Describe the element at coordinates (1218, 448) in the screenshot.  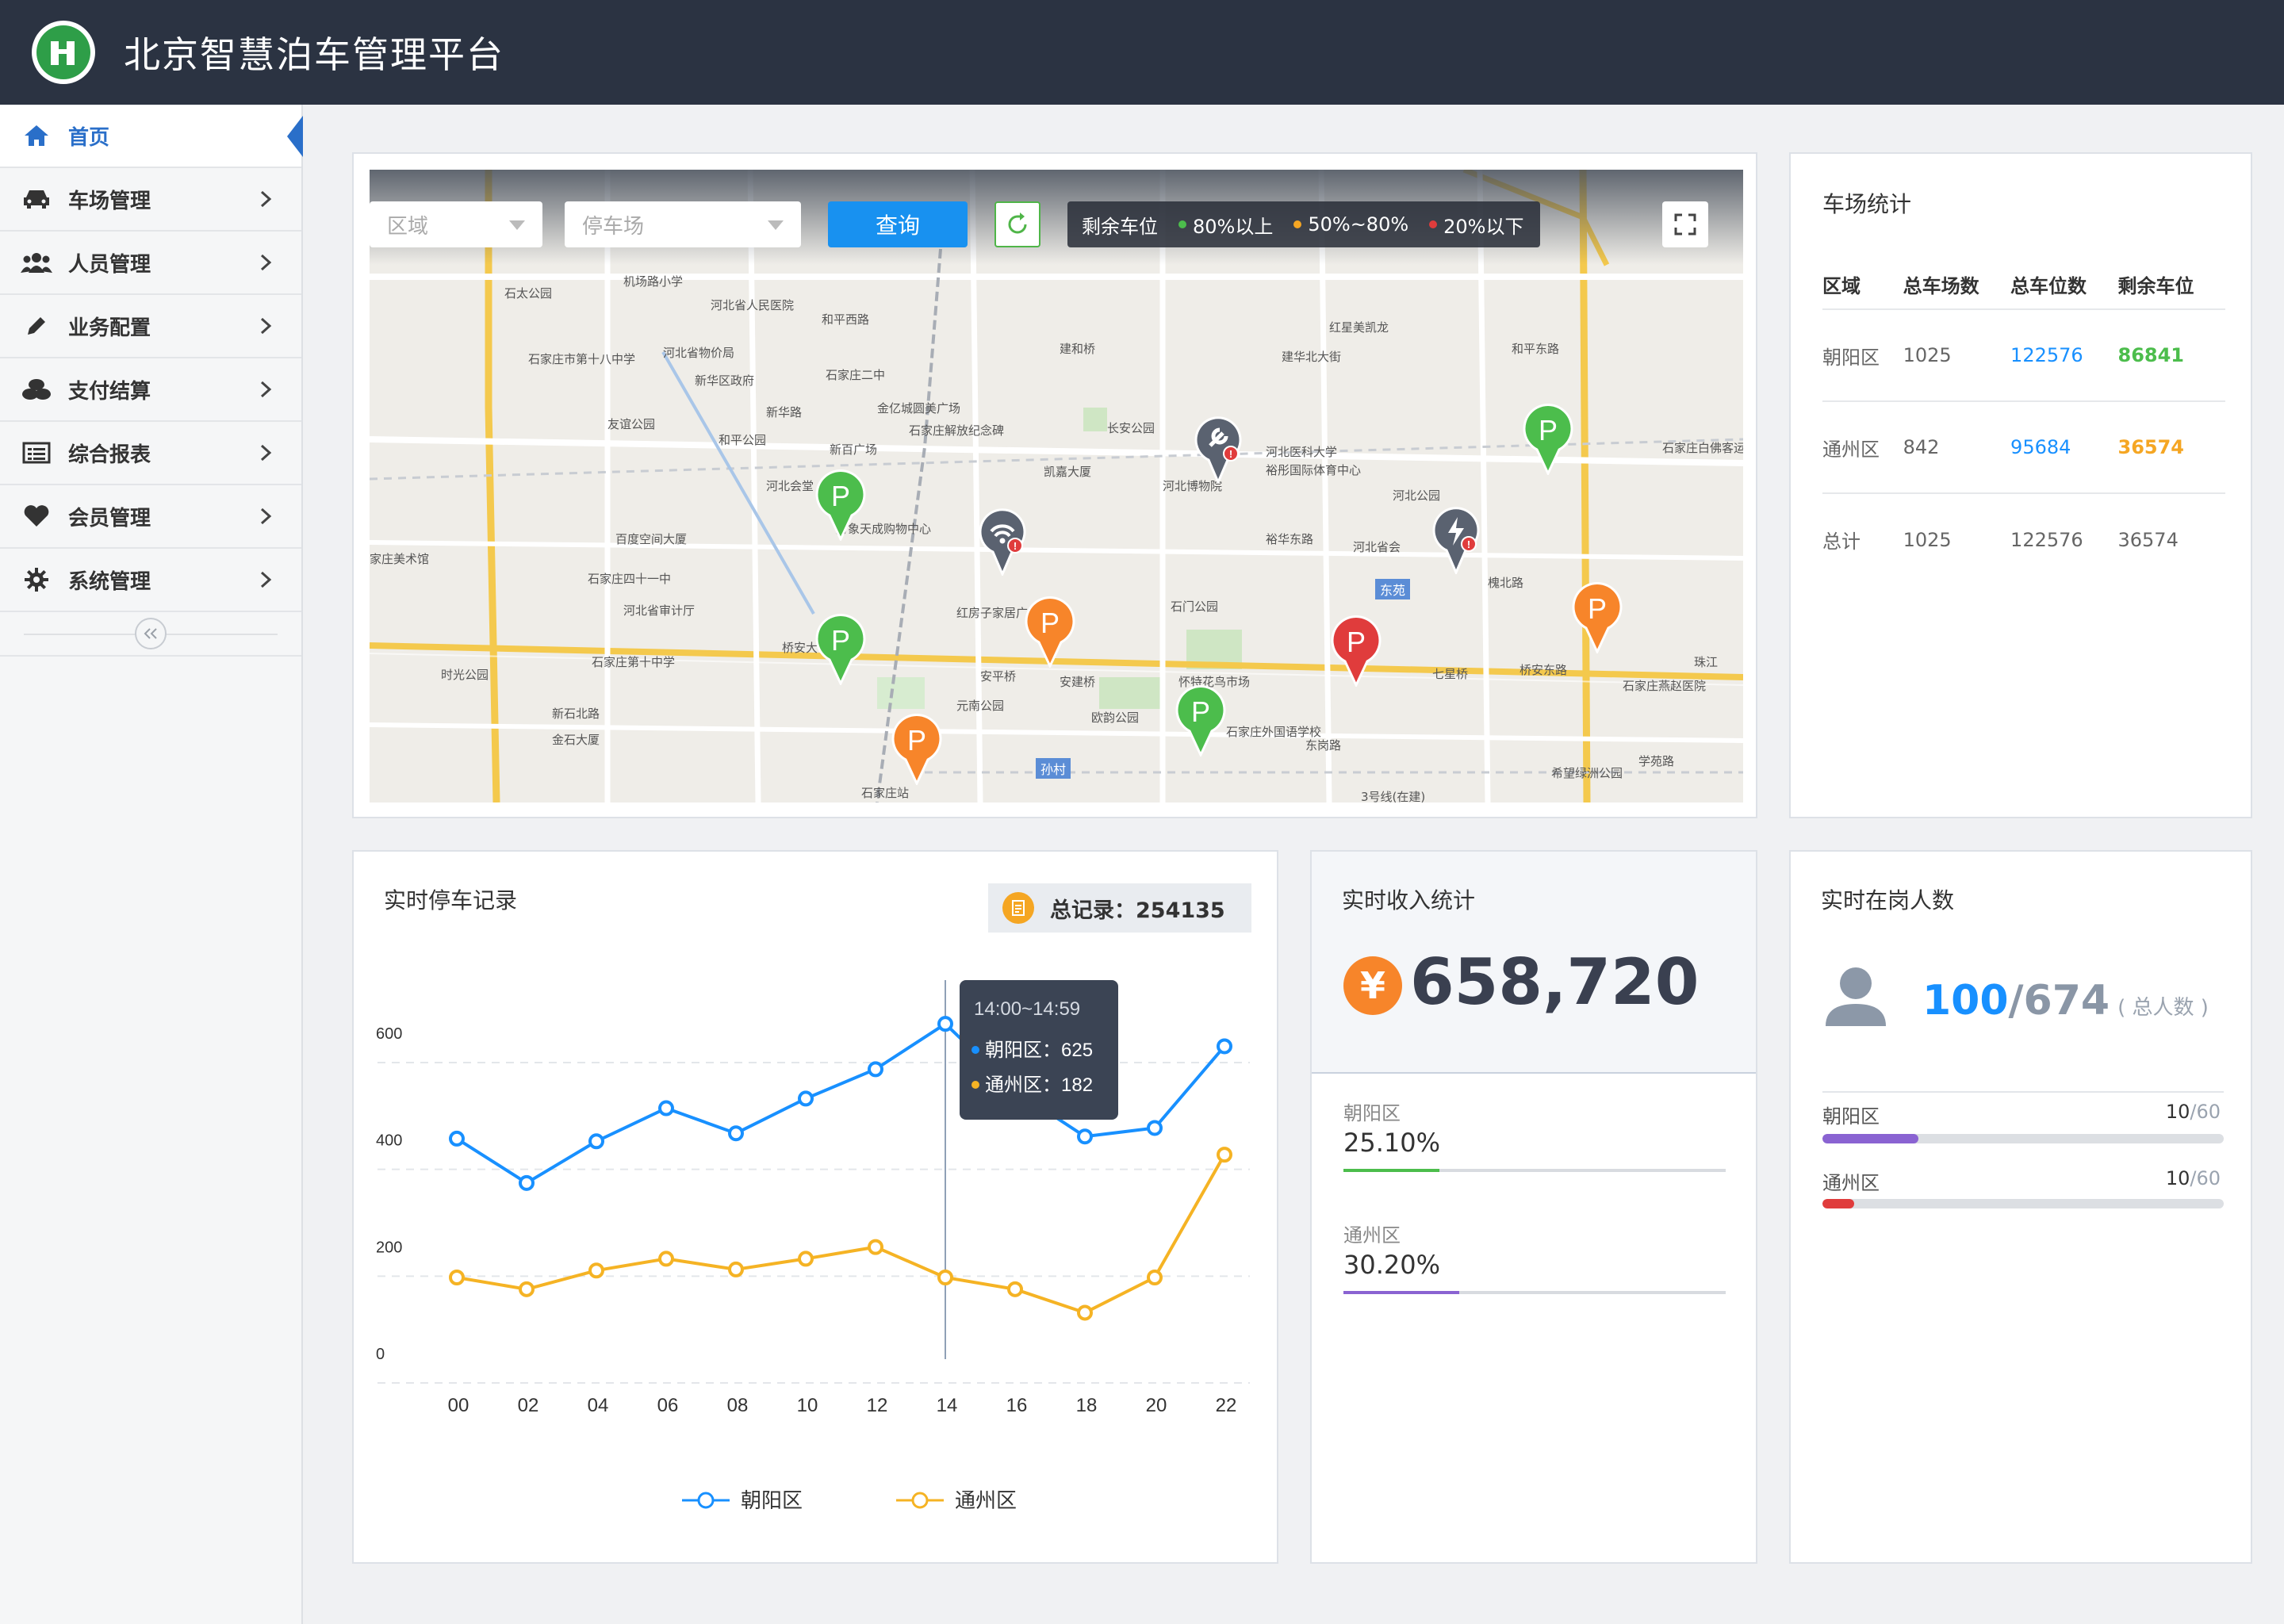
I see `device-fault-pin-icon: !` at that location.